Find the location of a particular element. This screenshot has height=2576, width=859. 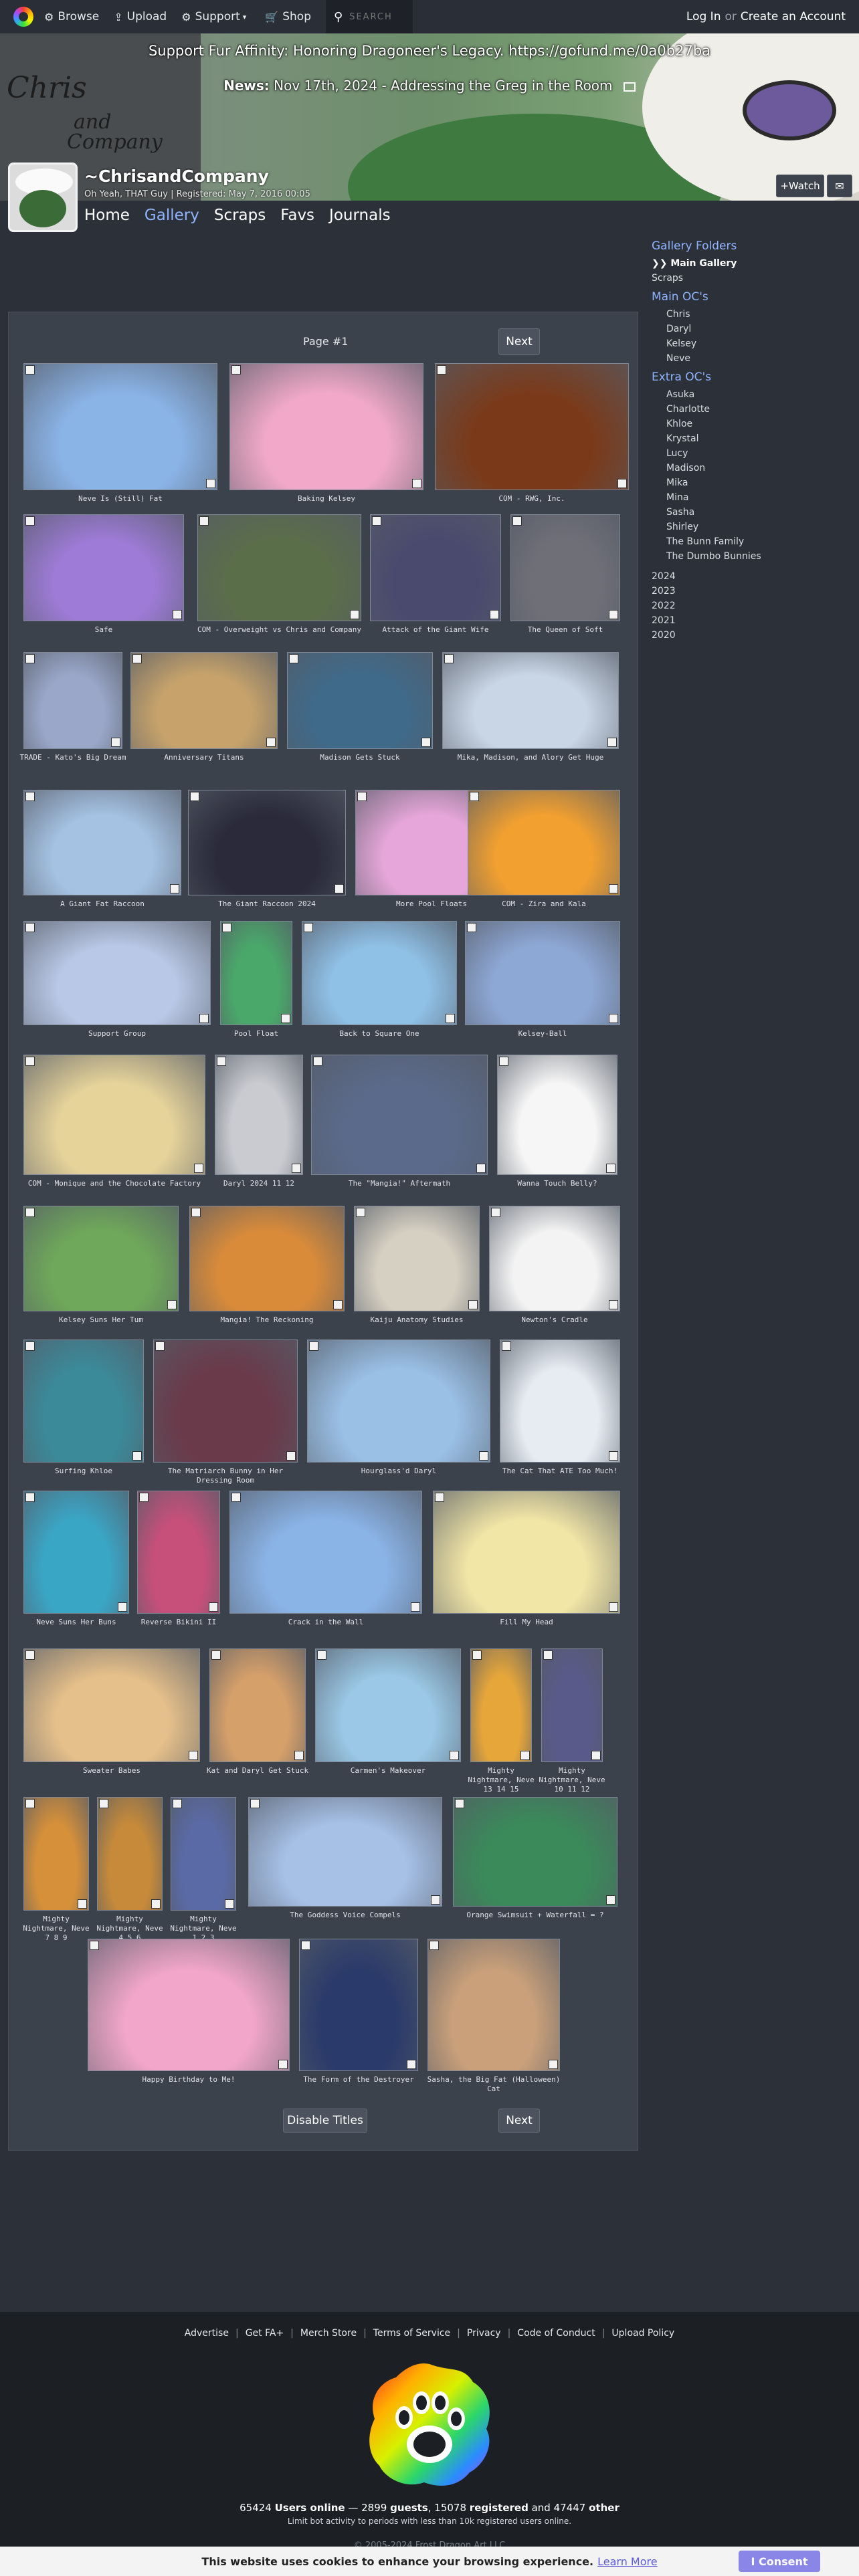

next-button-top: Next is located at coordinates (519, 341).